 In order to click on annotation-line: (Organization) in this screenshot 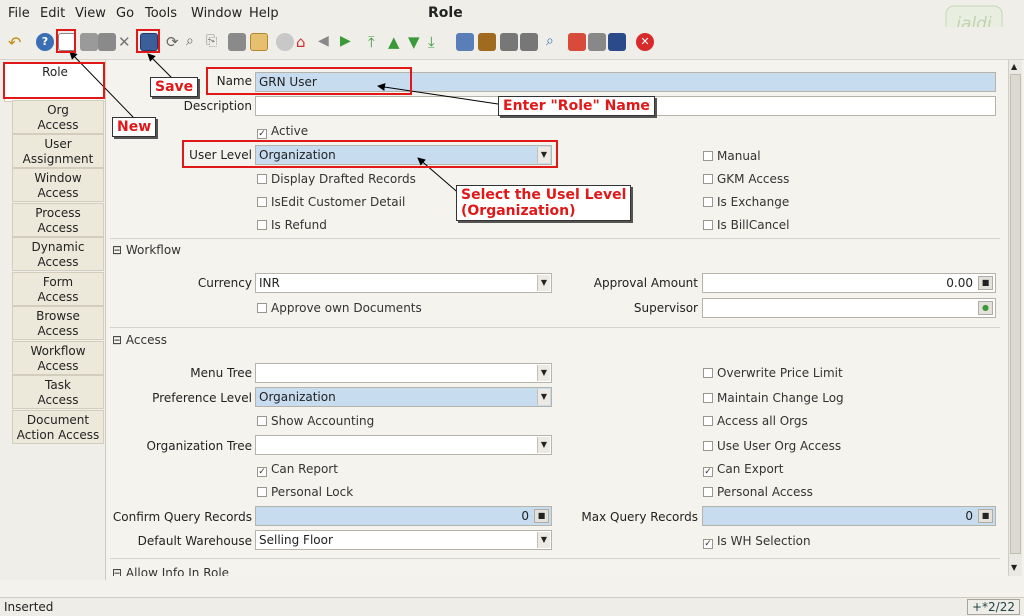, I will do `click(518, 211)`.